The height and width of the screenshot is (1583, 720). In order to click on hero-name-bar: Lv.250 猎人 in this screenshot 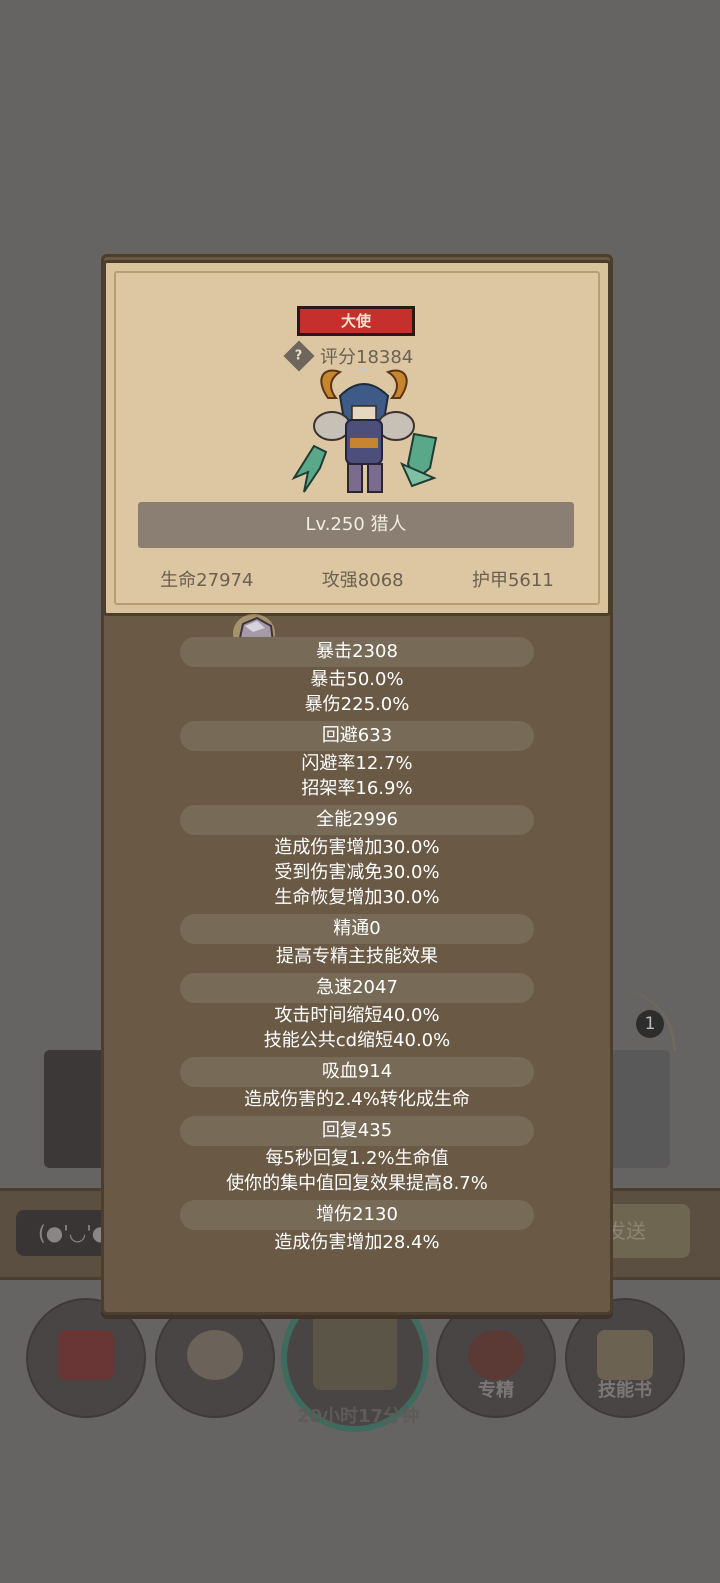, I will do `click(356, 525)`.